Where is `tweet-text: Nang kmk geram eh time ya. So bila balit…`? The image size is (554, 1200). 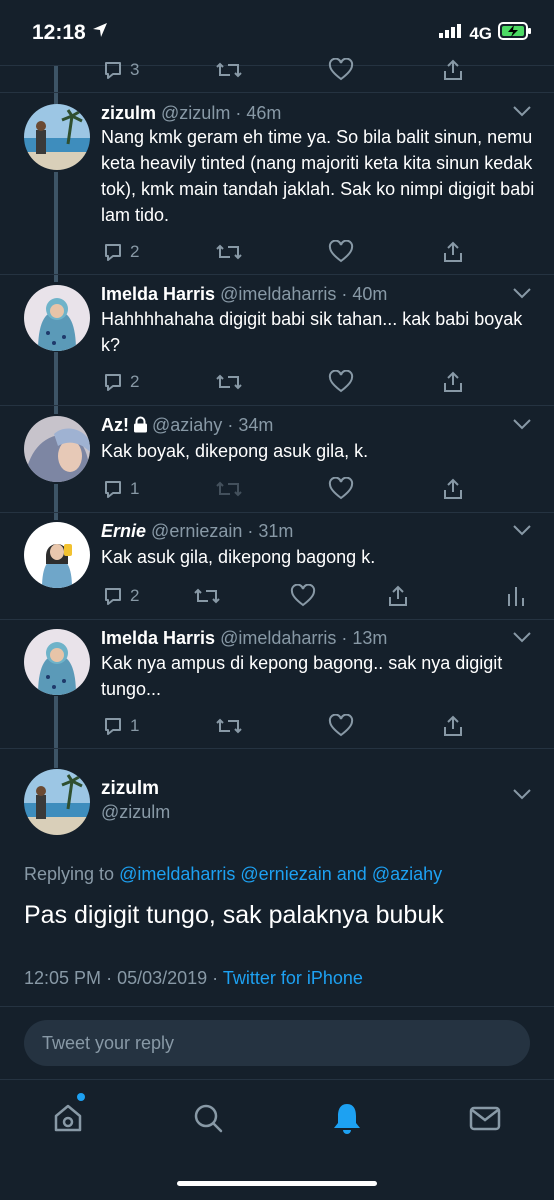
tweet-text: Nang kmk geram eh time ya. So bila balit… is located at coordinates (318, 176).